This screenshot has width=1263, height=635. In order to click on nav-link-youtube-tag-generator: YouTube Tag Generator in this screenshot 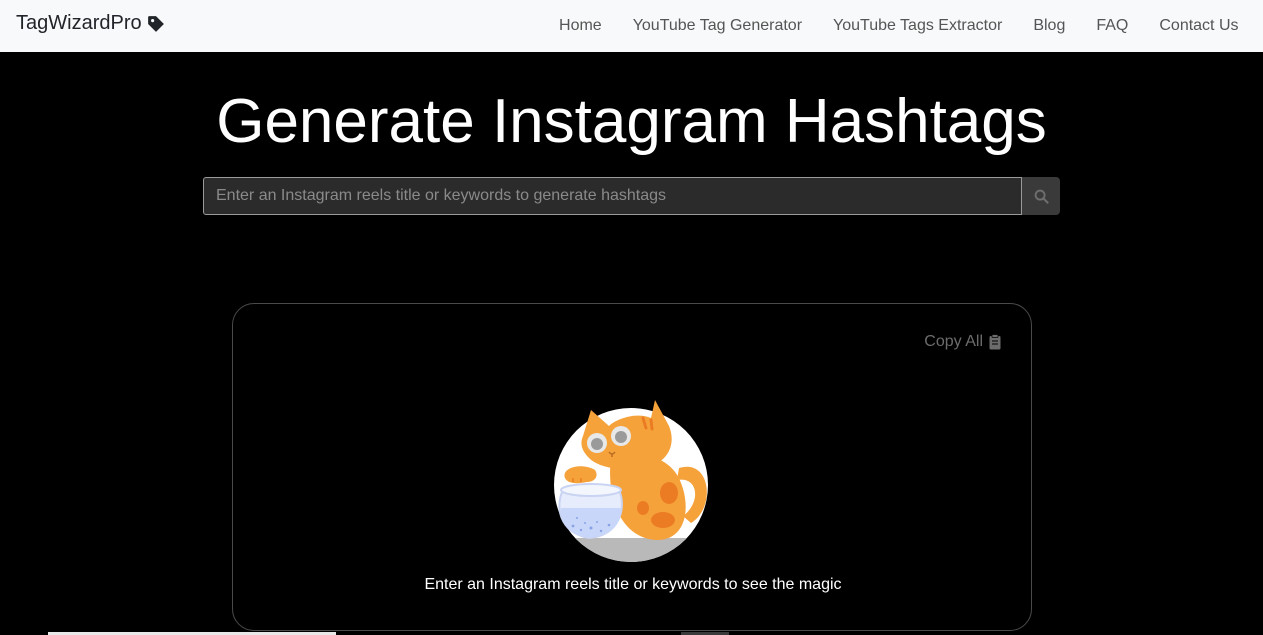, I will do `click(717, 26)`.